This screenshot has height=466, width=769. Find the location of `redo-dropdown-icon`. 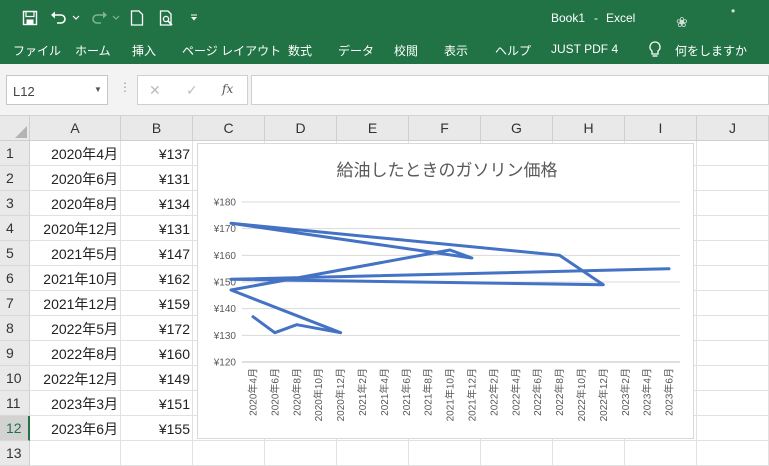

redo-dropdown-icon is located at coordinates (116, 18).